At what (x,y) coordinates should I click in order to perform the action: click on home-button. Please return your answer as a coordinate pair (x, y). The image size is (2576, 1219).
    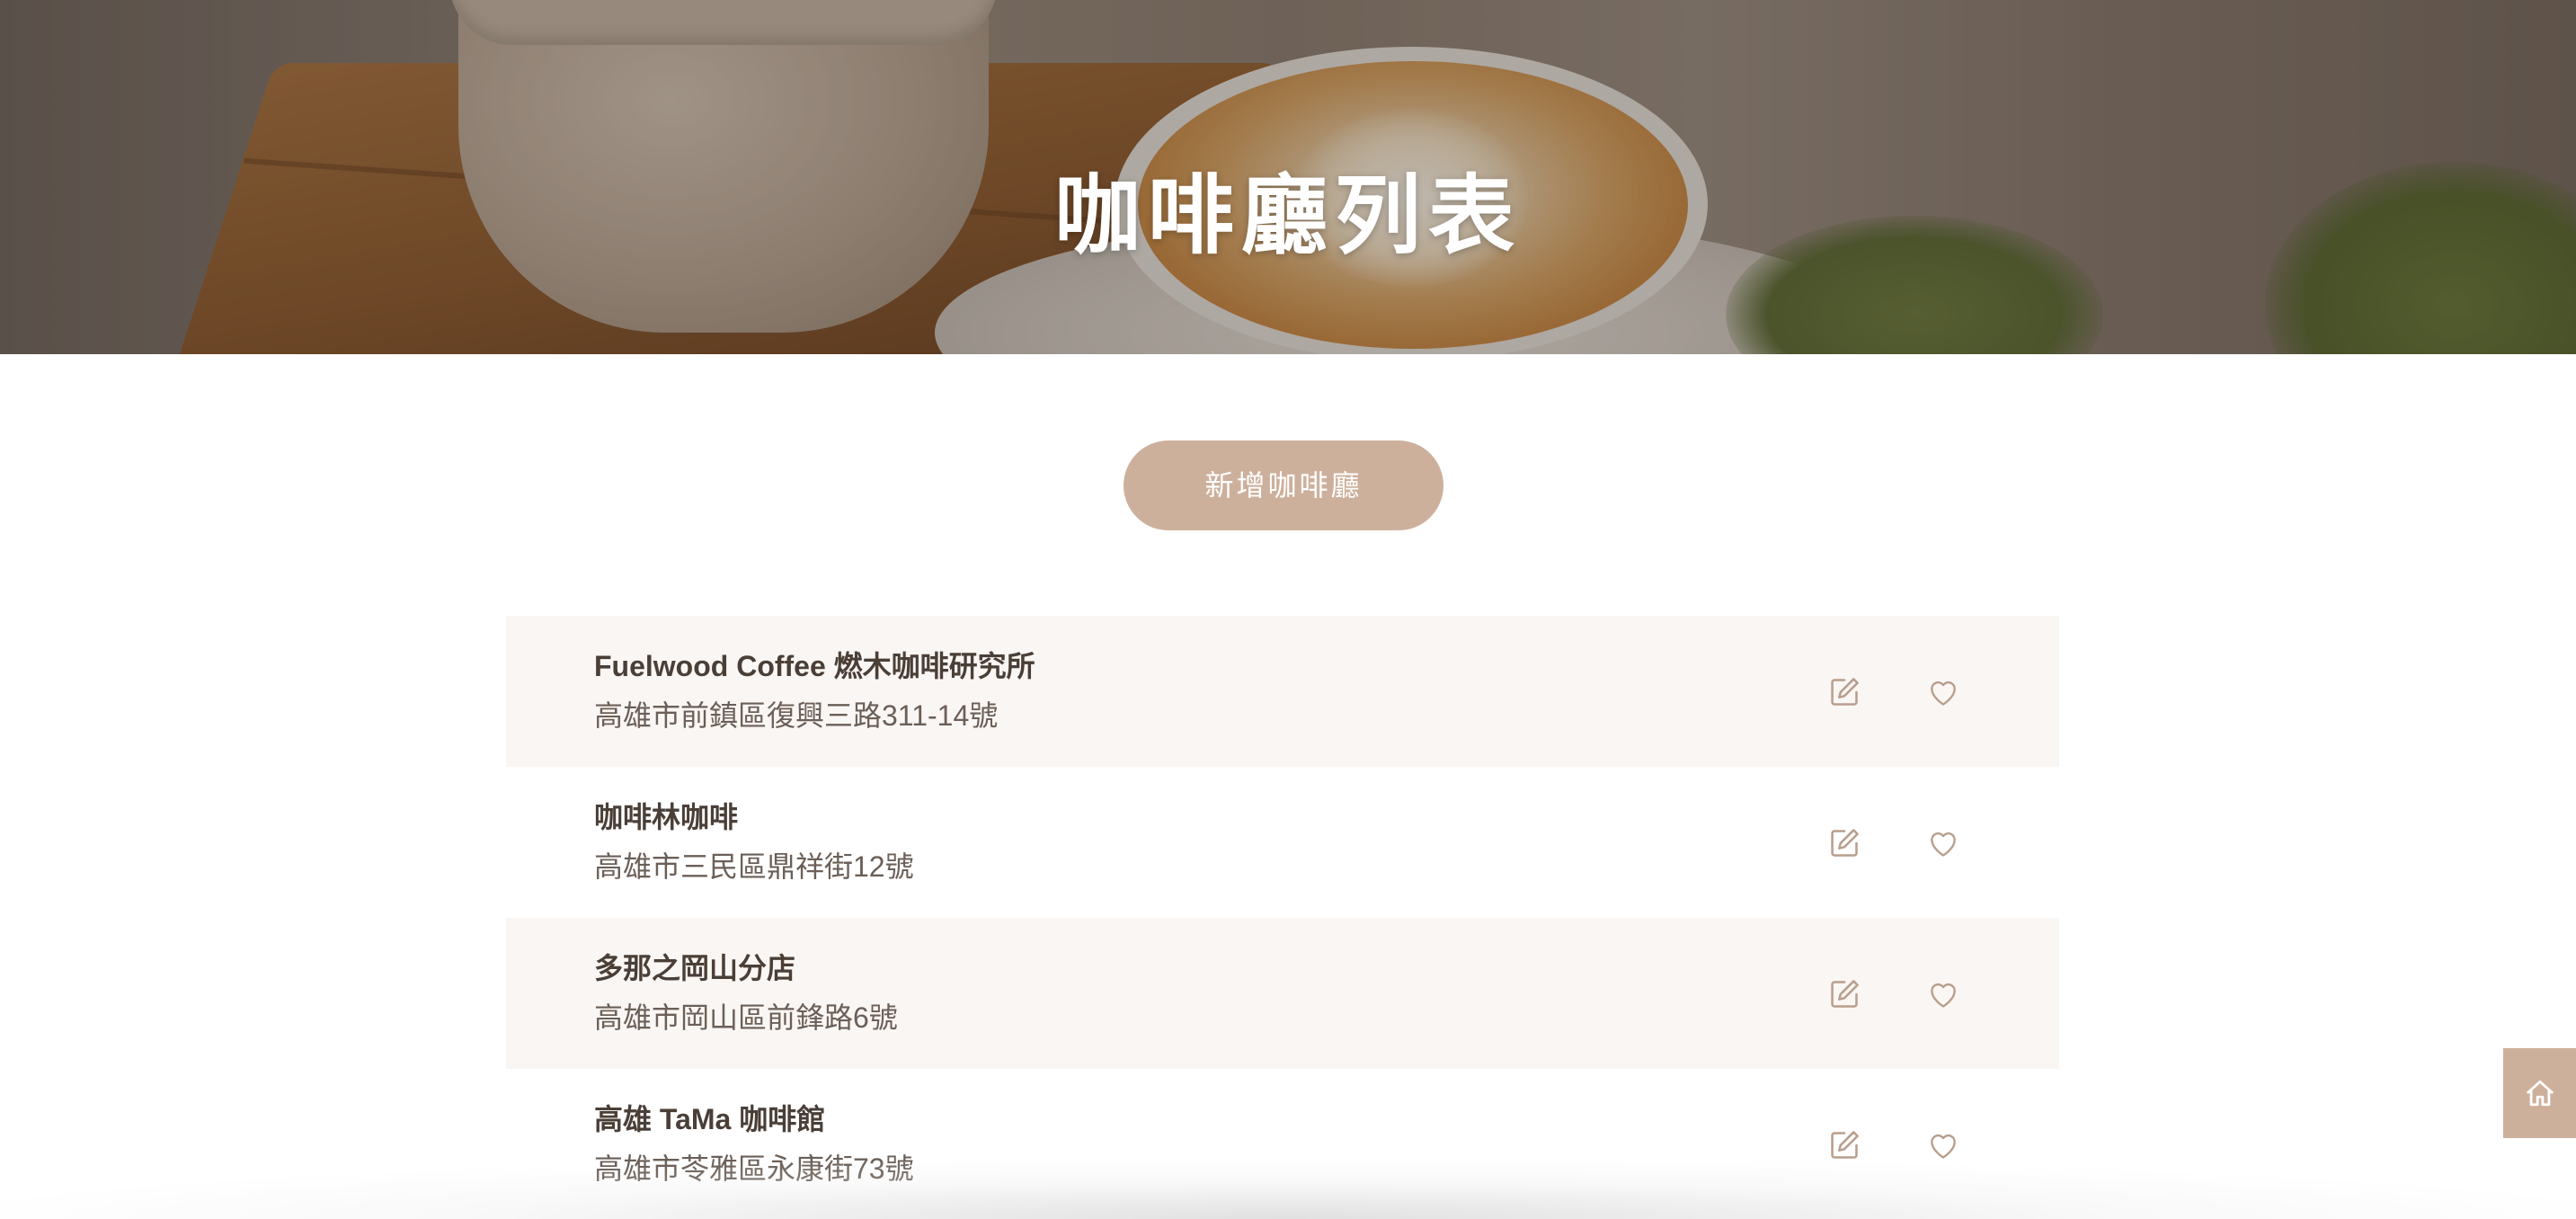
    Looking at the image, I should click on (2539, 1093).